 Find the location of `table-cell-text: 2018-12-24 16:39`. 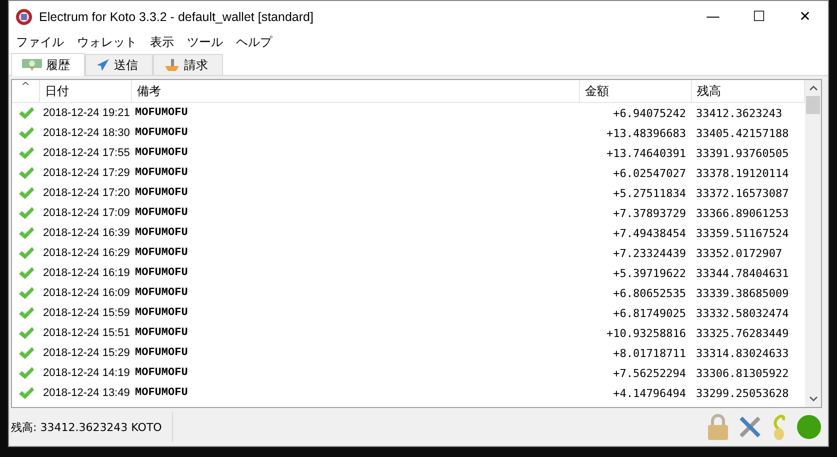

table-cell-text: 2018-12-24 16:39 is located at coordinates (86, 233).